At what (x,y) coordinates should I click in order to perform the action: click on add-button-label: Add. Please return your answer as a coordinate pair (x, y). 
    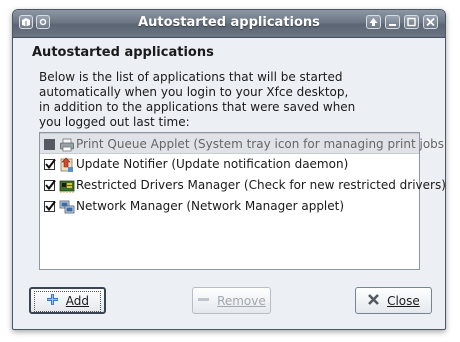
    Looking at the image, I should click on (77, 301).